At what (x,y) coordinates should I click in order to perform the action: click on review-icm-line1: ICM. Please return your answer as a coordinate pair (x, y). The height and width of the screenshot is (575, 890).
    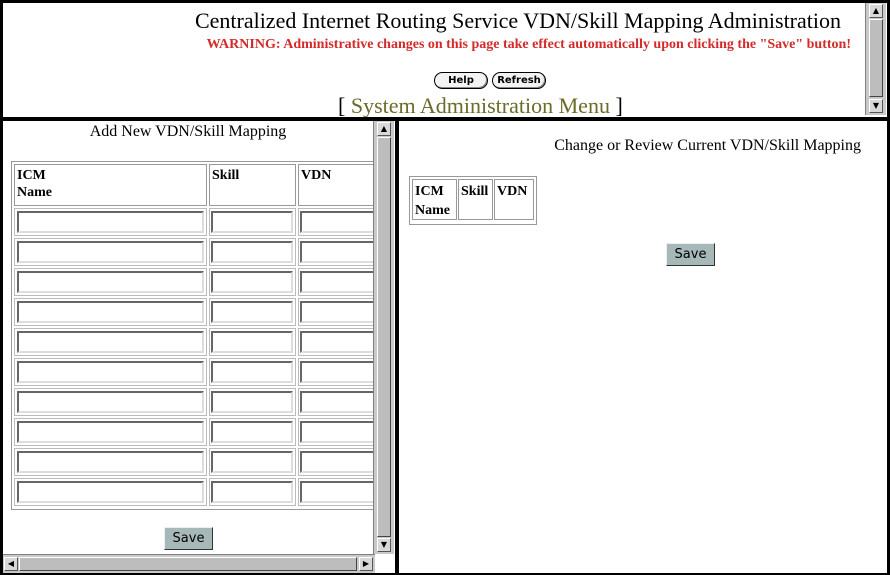
    Looking at the image, I should click on (429, 191).